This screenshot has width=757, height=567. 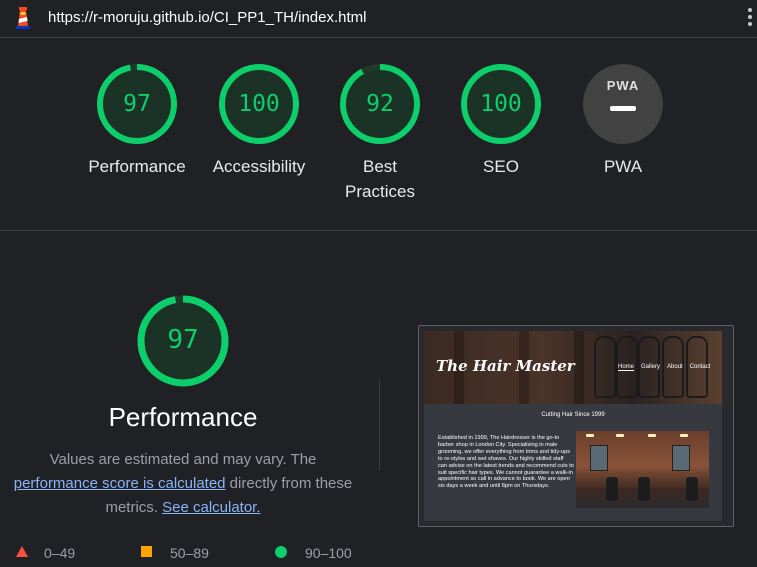 I want to click on gauge-pwa: PWA PWA, so click(x=623, y=121).